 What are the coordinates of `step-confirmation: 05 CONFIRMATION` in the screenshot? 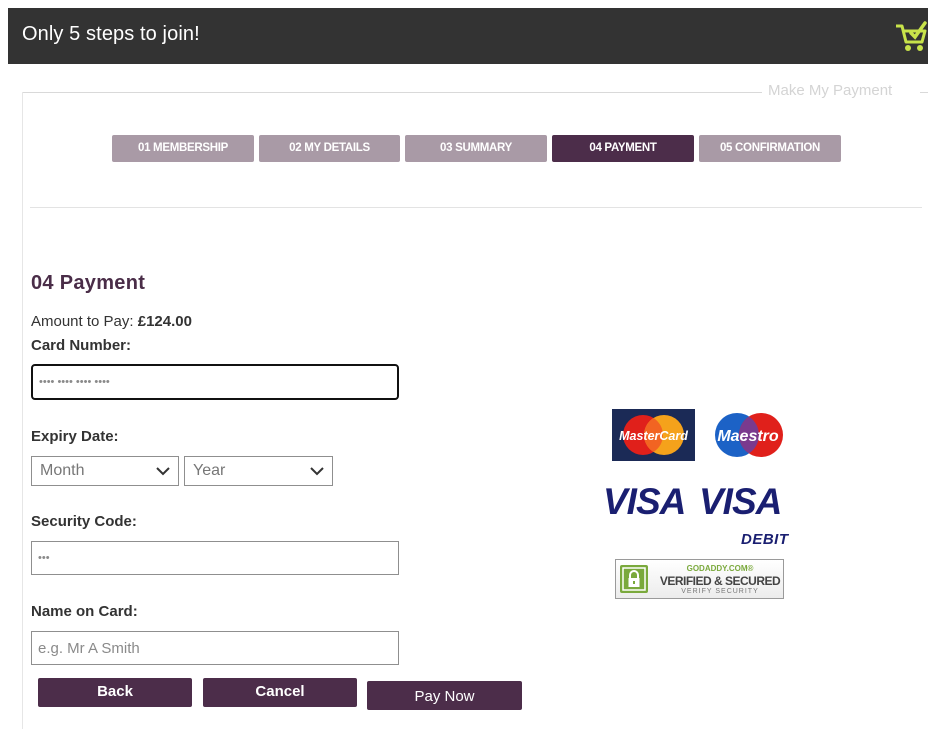 It's located at (770, 148).